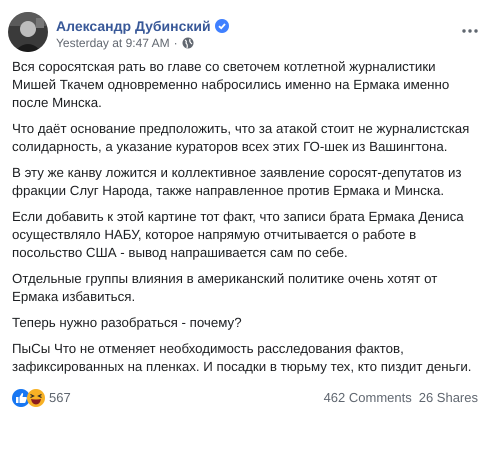  I want to click on author-name: Александр Дубинский, so click(133, 26).